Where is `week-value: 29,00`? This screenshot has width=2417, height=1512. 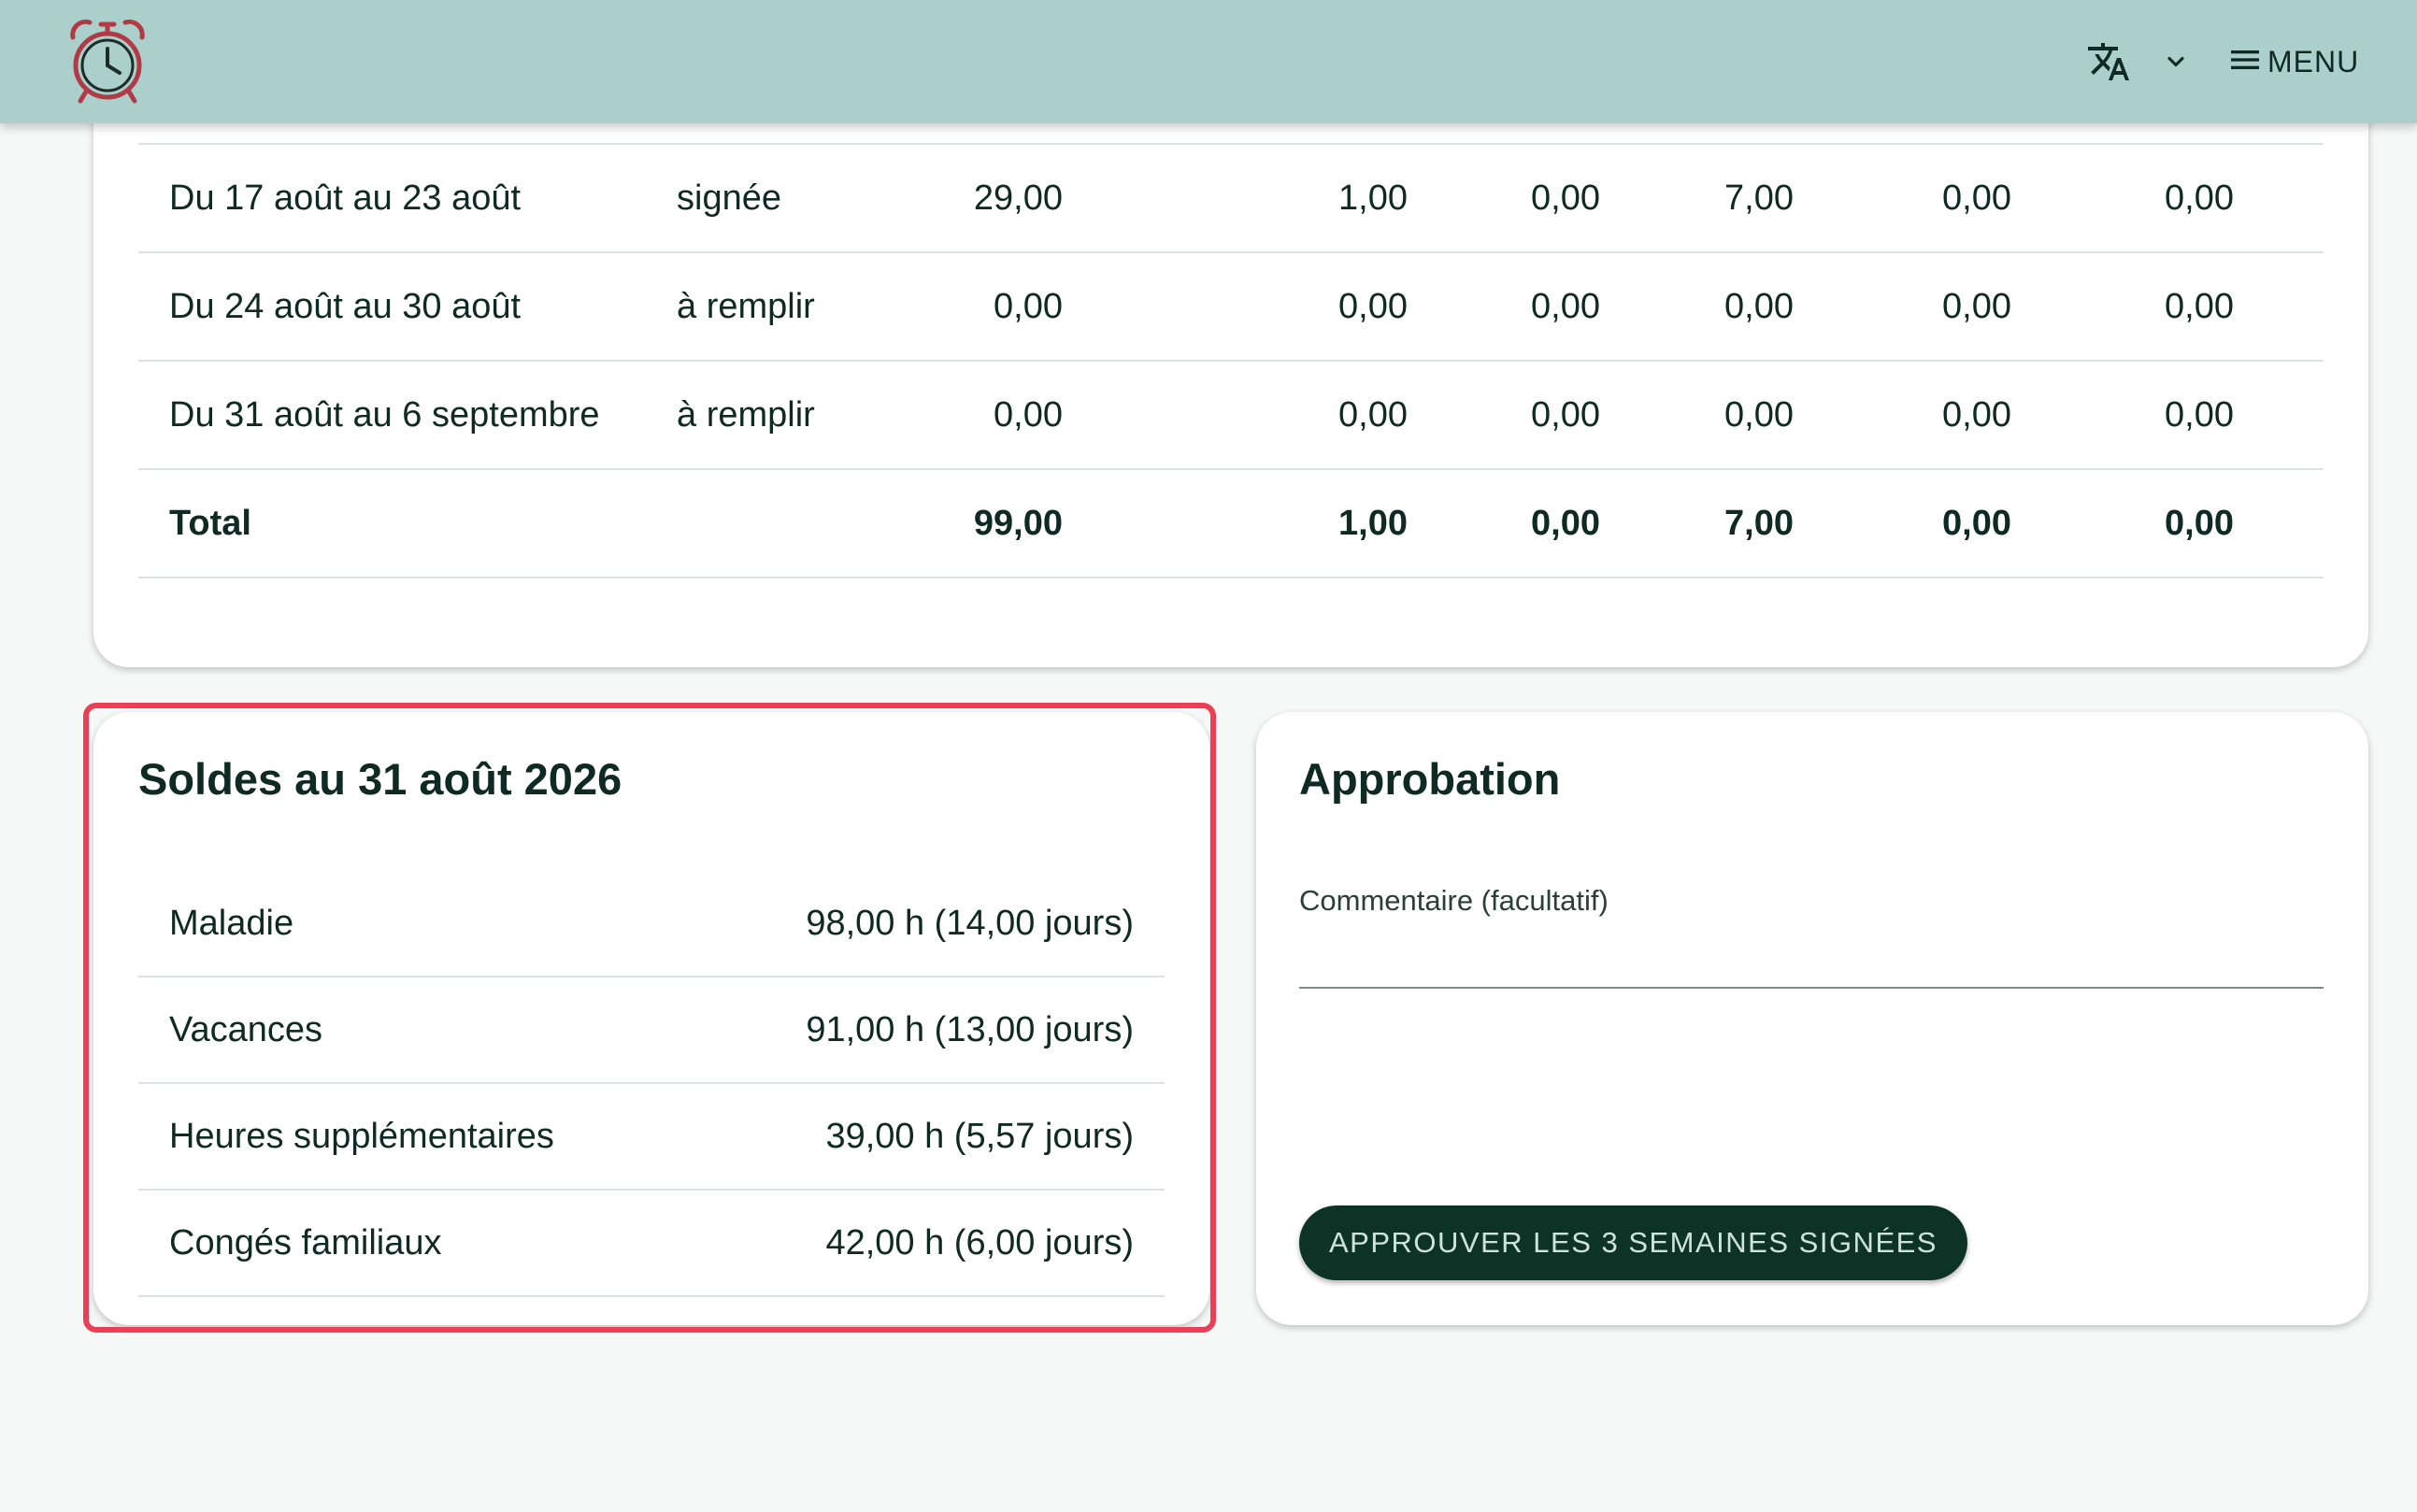
week-value: 29,00 is located at coordinates (1018, 198).